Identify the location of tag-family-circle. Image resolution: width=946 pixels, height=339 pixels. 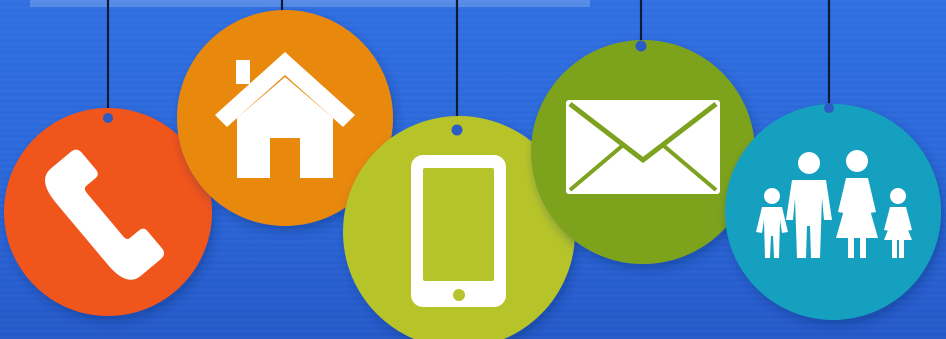
(833, 212).